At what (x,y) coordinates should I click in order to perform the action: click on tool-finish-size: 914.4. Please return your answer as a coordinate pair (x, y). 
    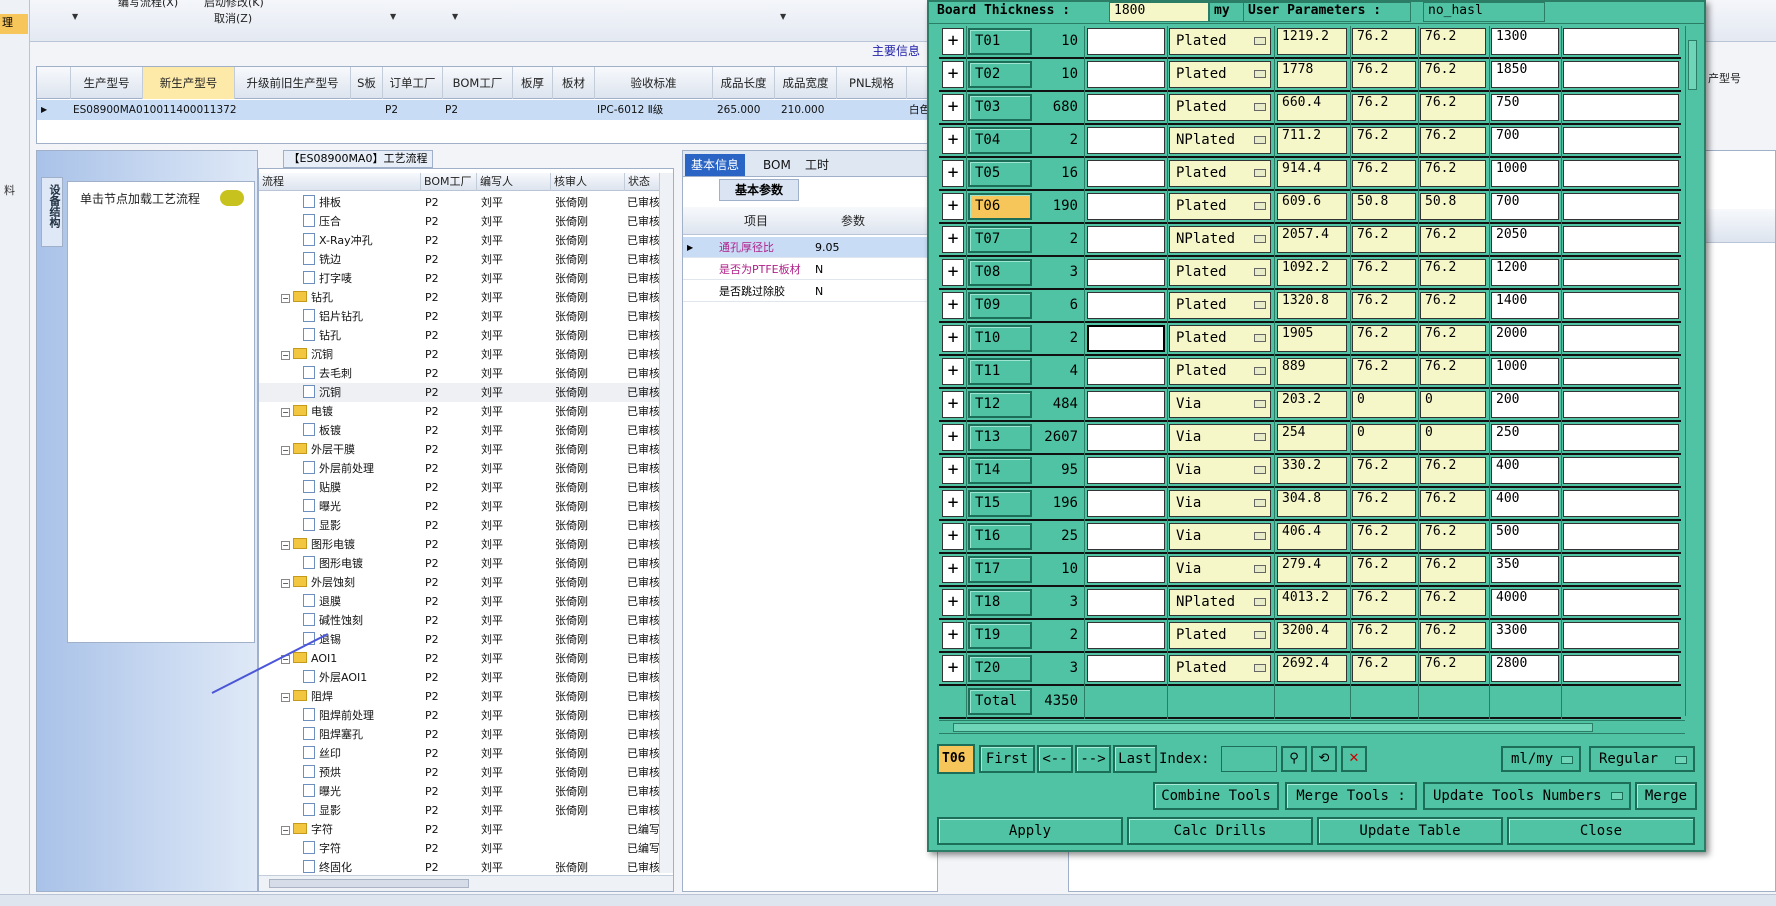
    Looking at the image, I should click on (1312, 173).